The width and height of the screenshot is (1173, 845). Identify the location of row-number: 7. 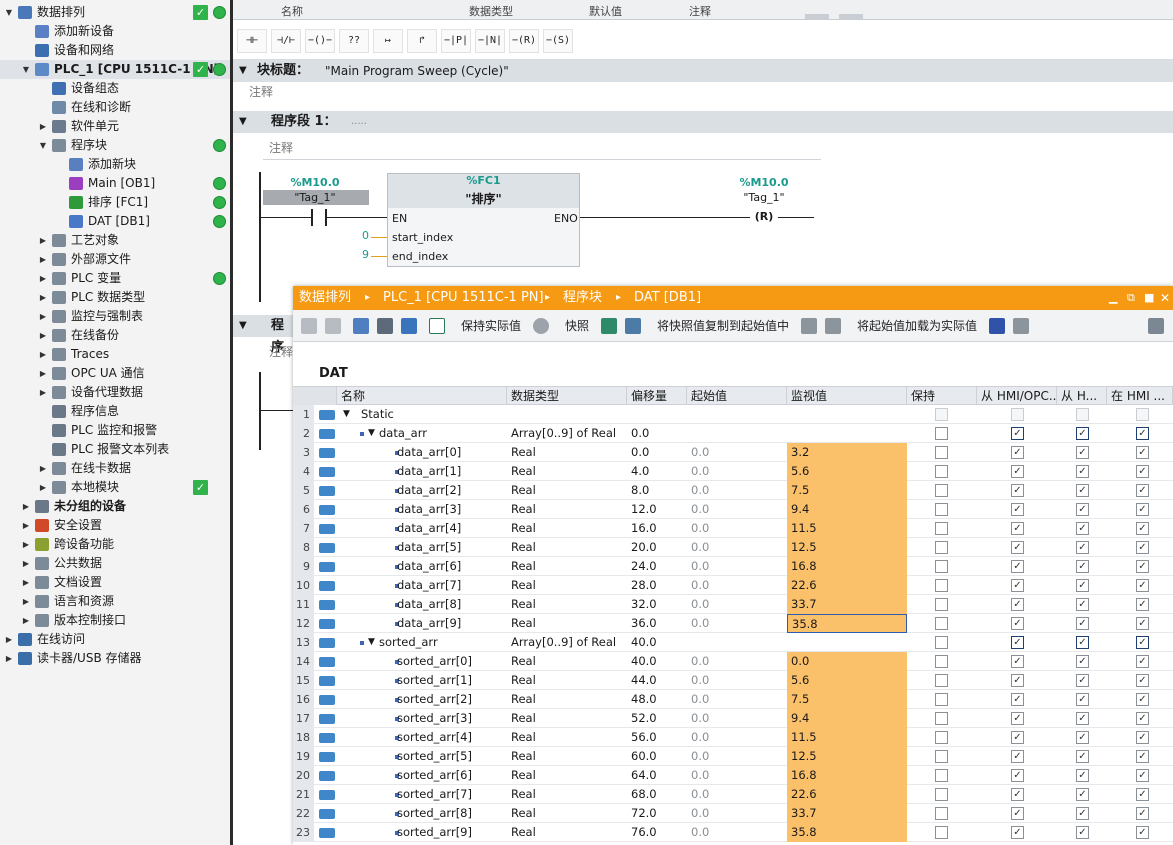
(303, 528).